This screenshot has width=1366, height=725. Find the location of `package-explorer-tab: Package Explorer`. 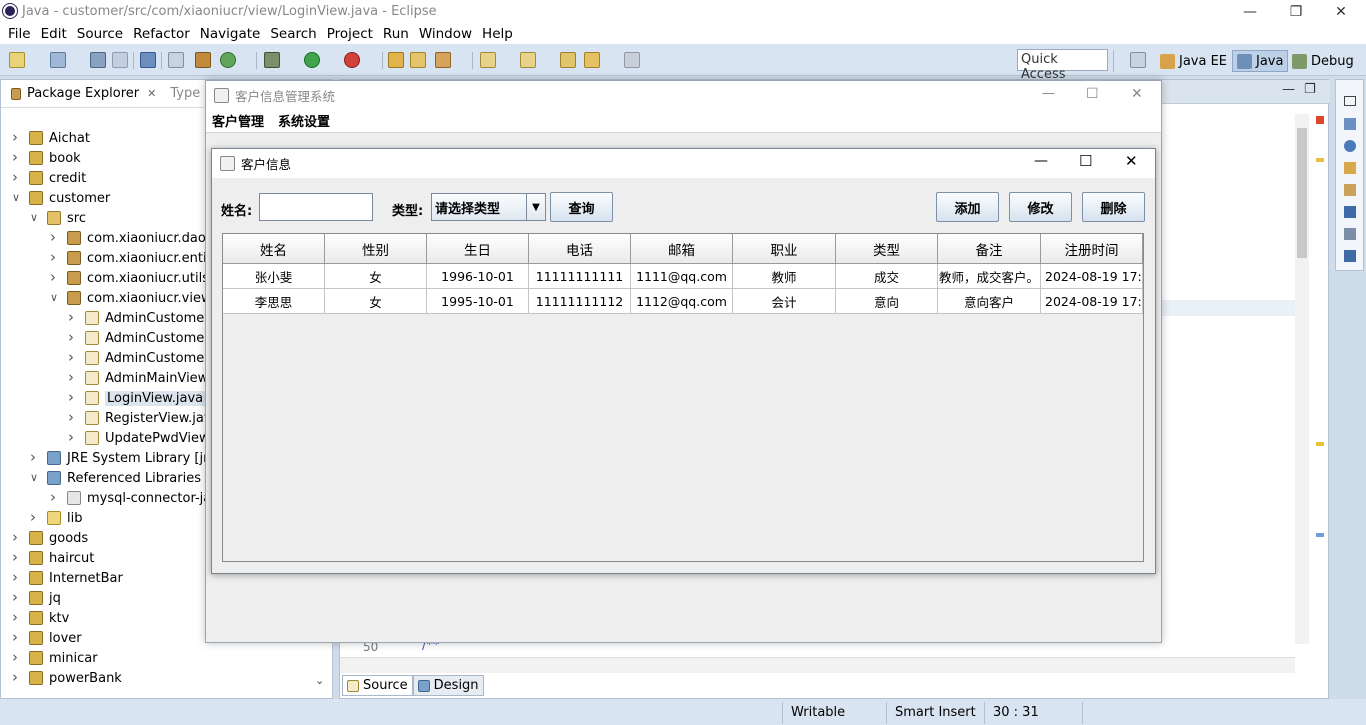

package-explorer-tab: Package Explorer is located at coordinates (83, 93).